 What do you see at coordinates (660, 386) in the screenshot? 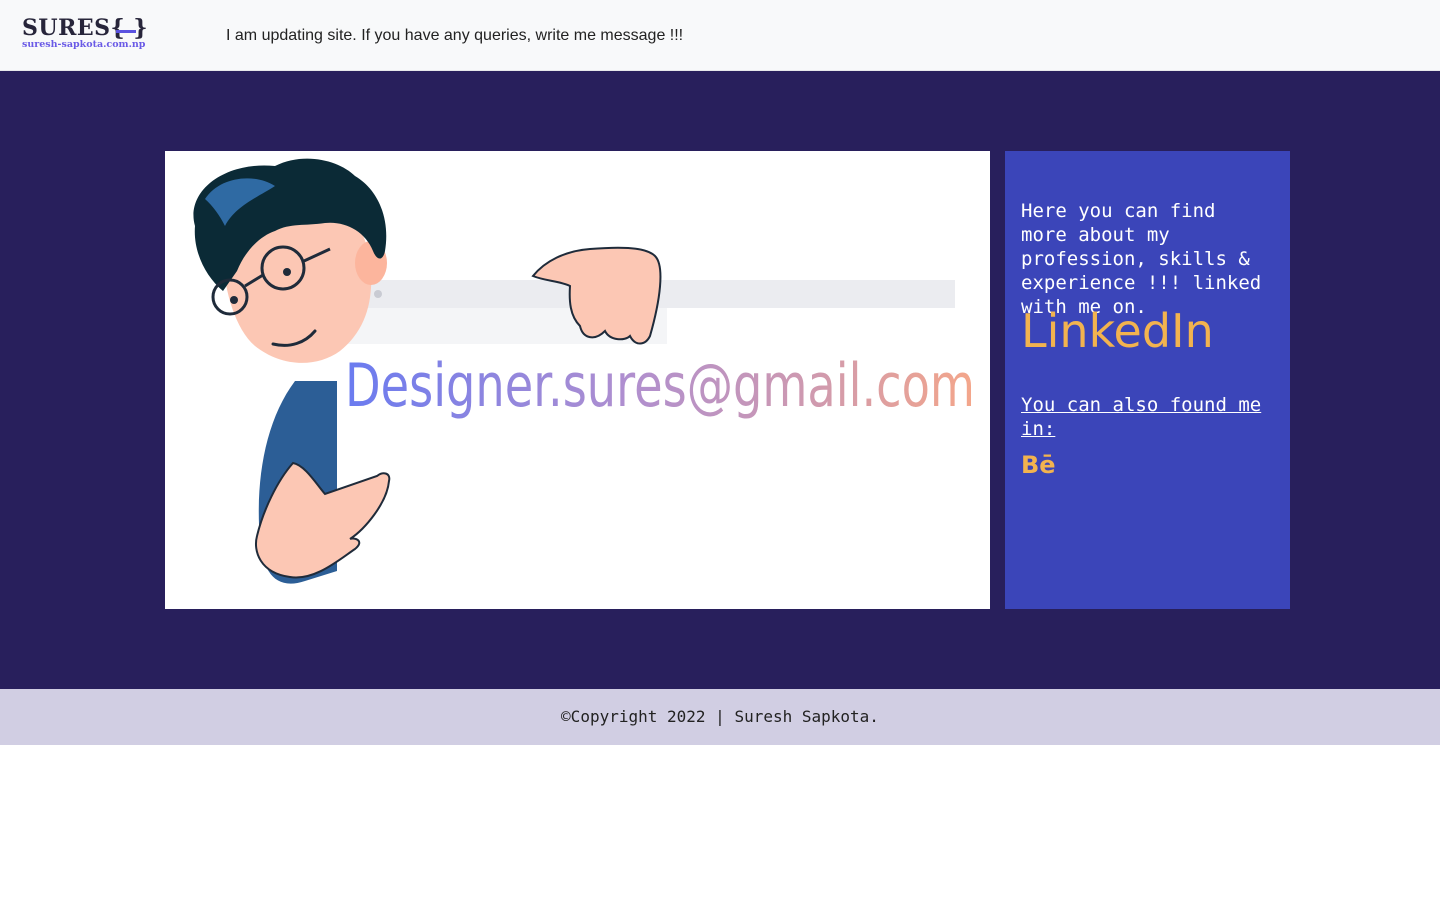
I see `email-address: Designer.sures@gmail.com` at bounding box center [660, 386].